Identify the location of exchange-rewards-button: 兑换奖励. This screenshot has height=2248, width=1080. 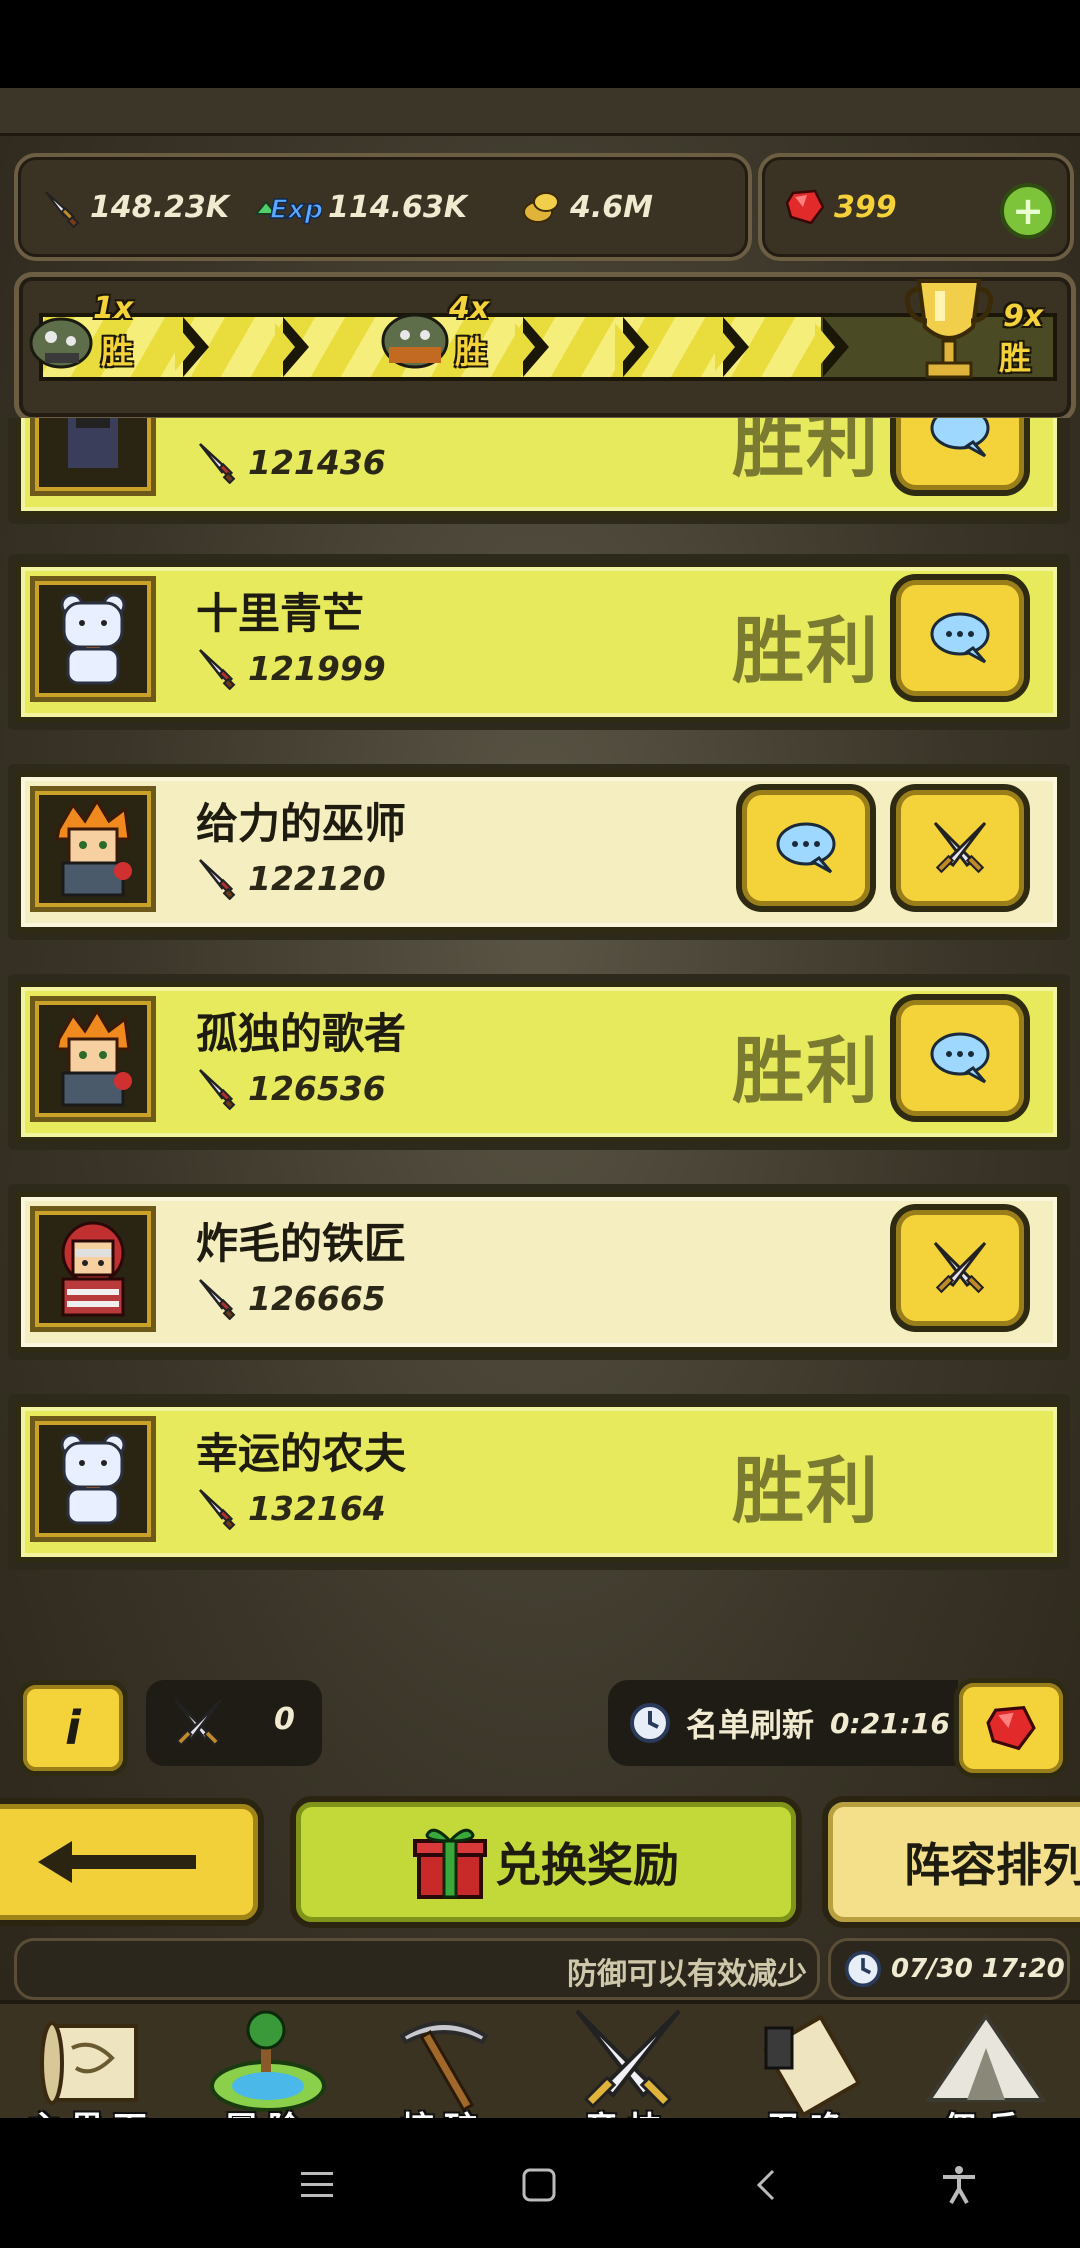
(546, 1862).